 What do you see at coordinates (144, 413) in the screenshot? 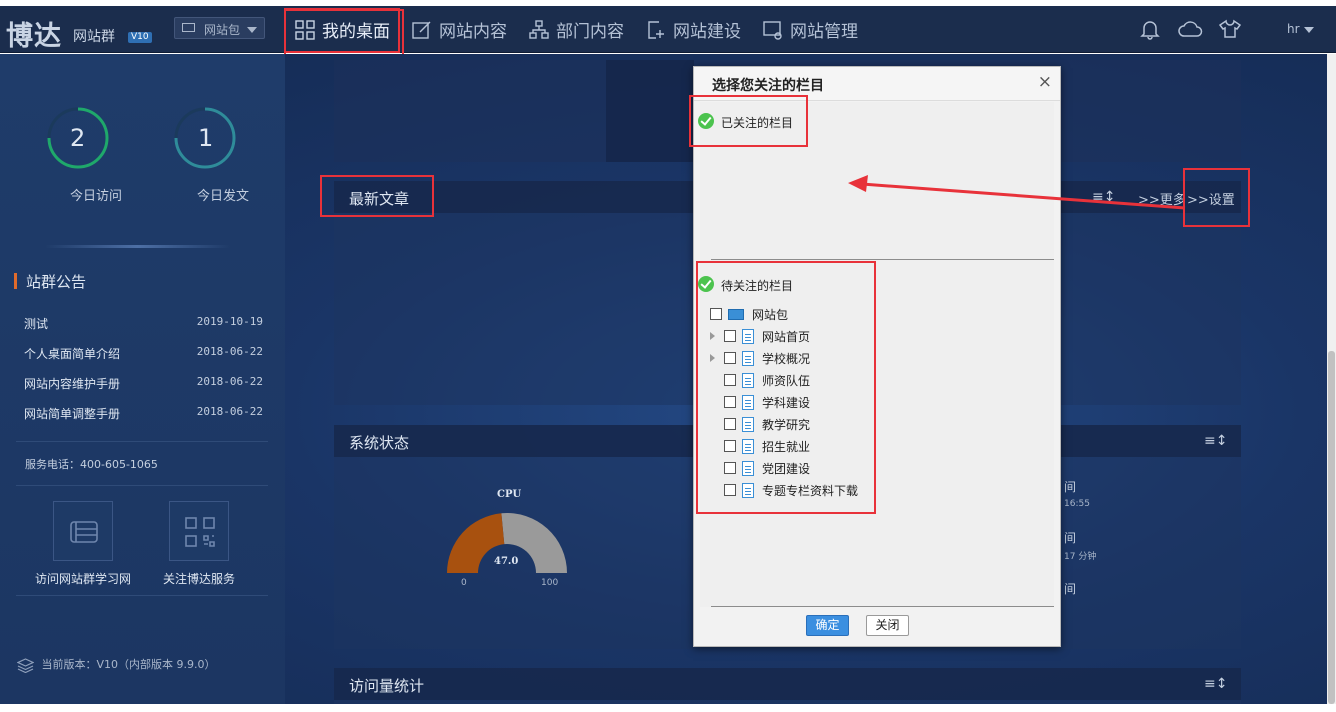
I see `announcement-item: 网站简单调整手册 2018-06-22` at bounding box center [144, 413].